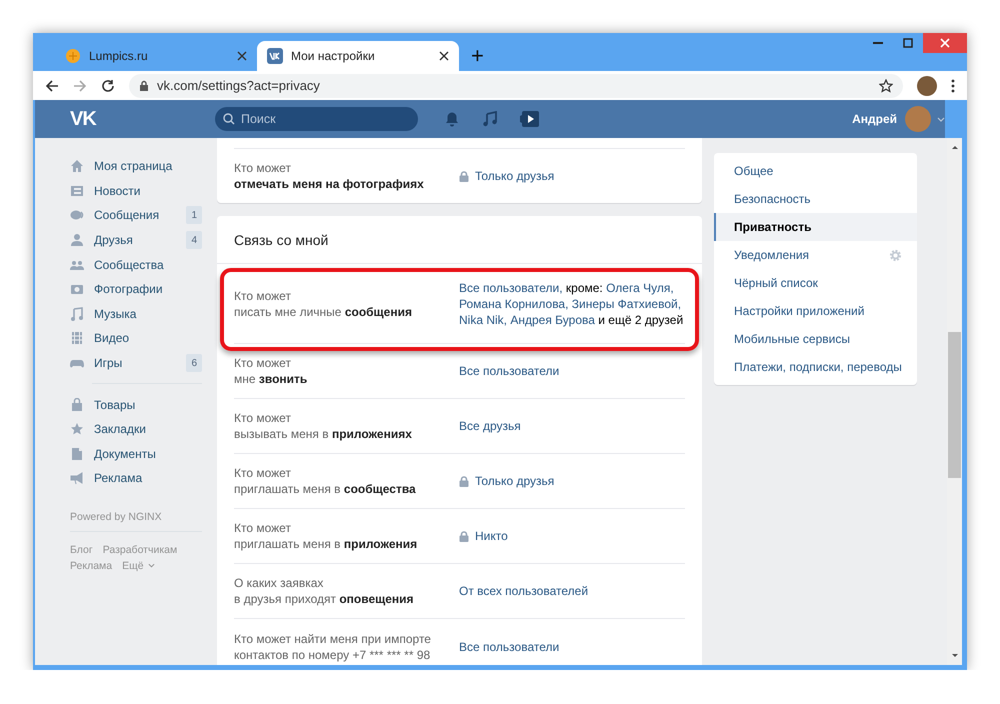  Describe the element at coordinates (815, 367) in the screenshot. I see `settings-menu-item: Платежи, подписки, переводы` at that location.